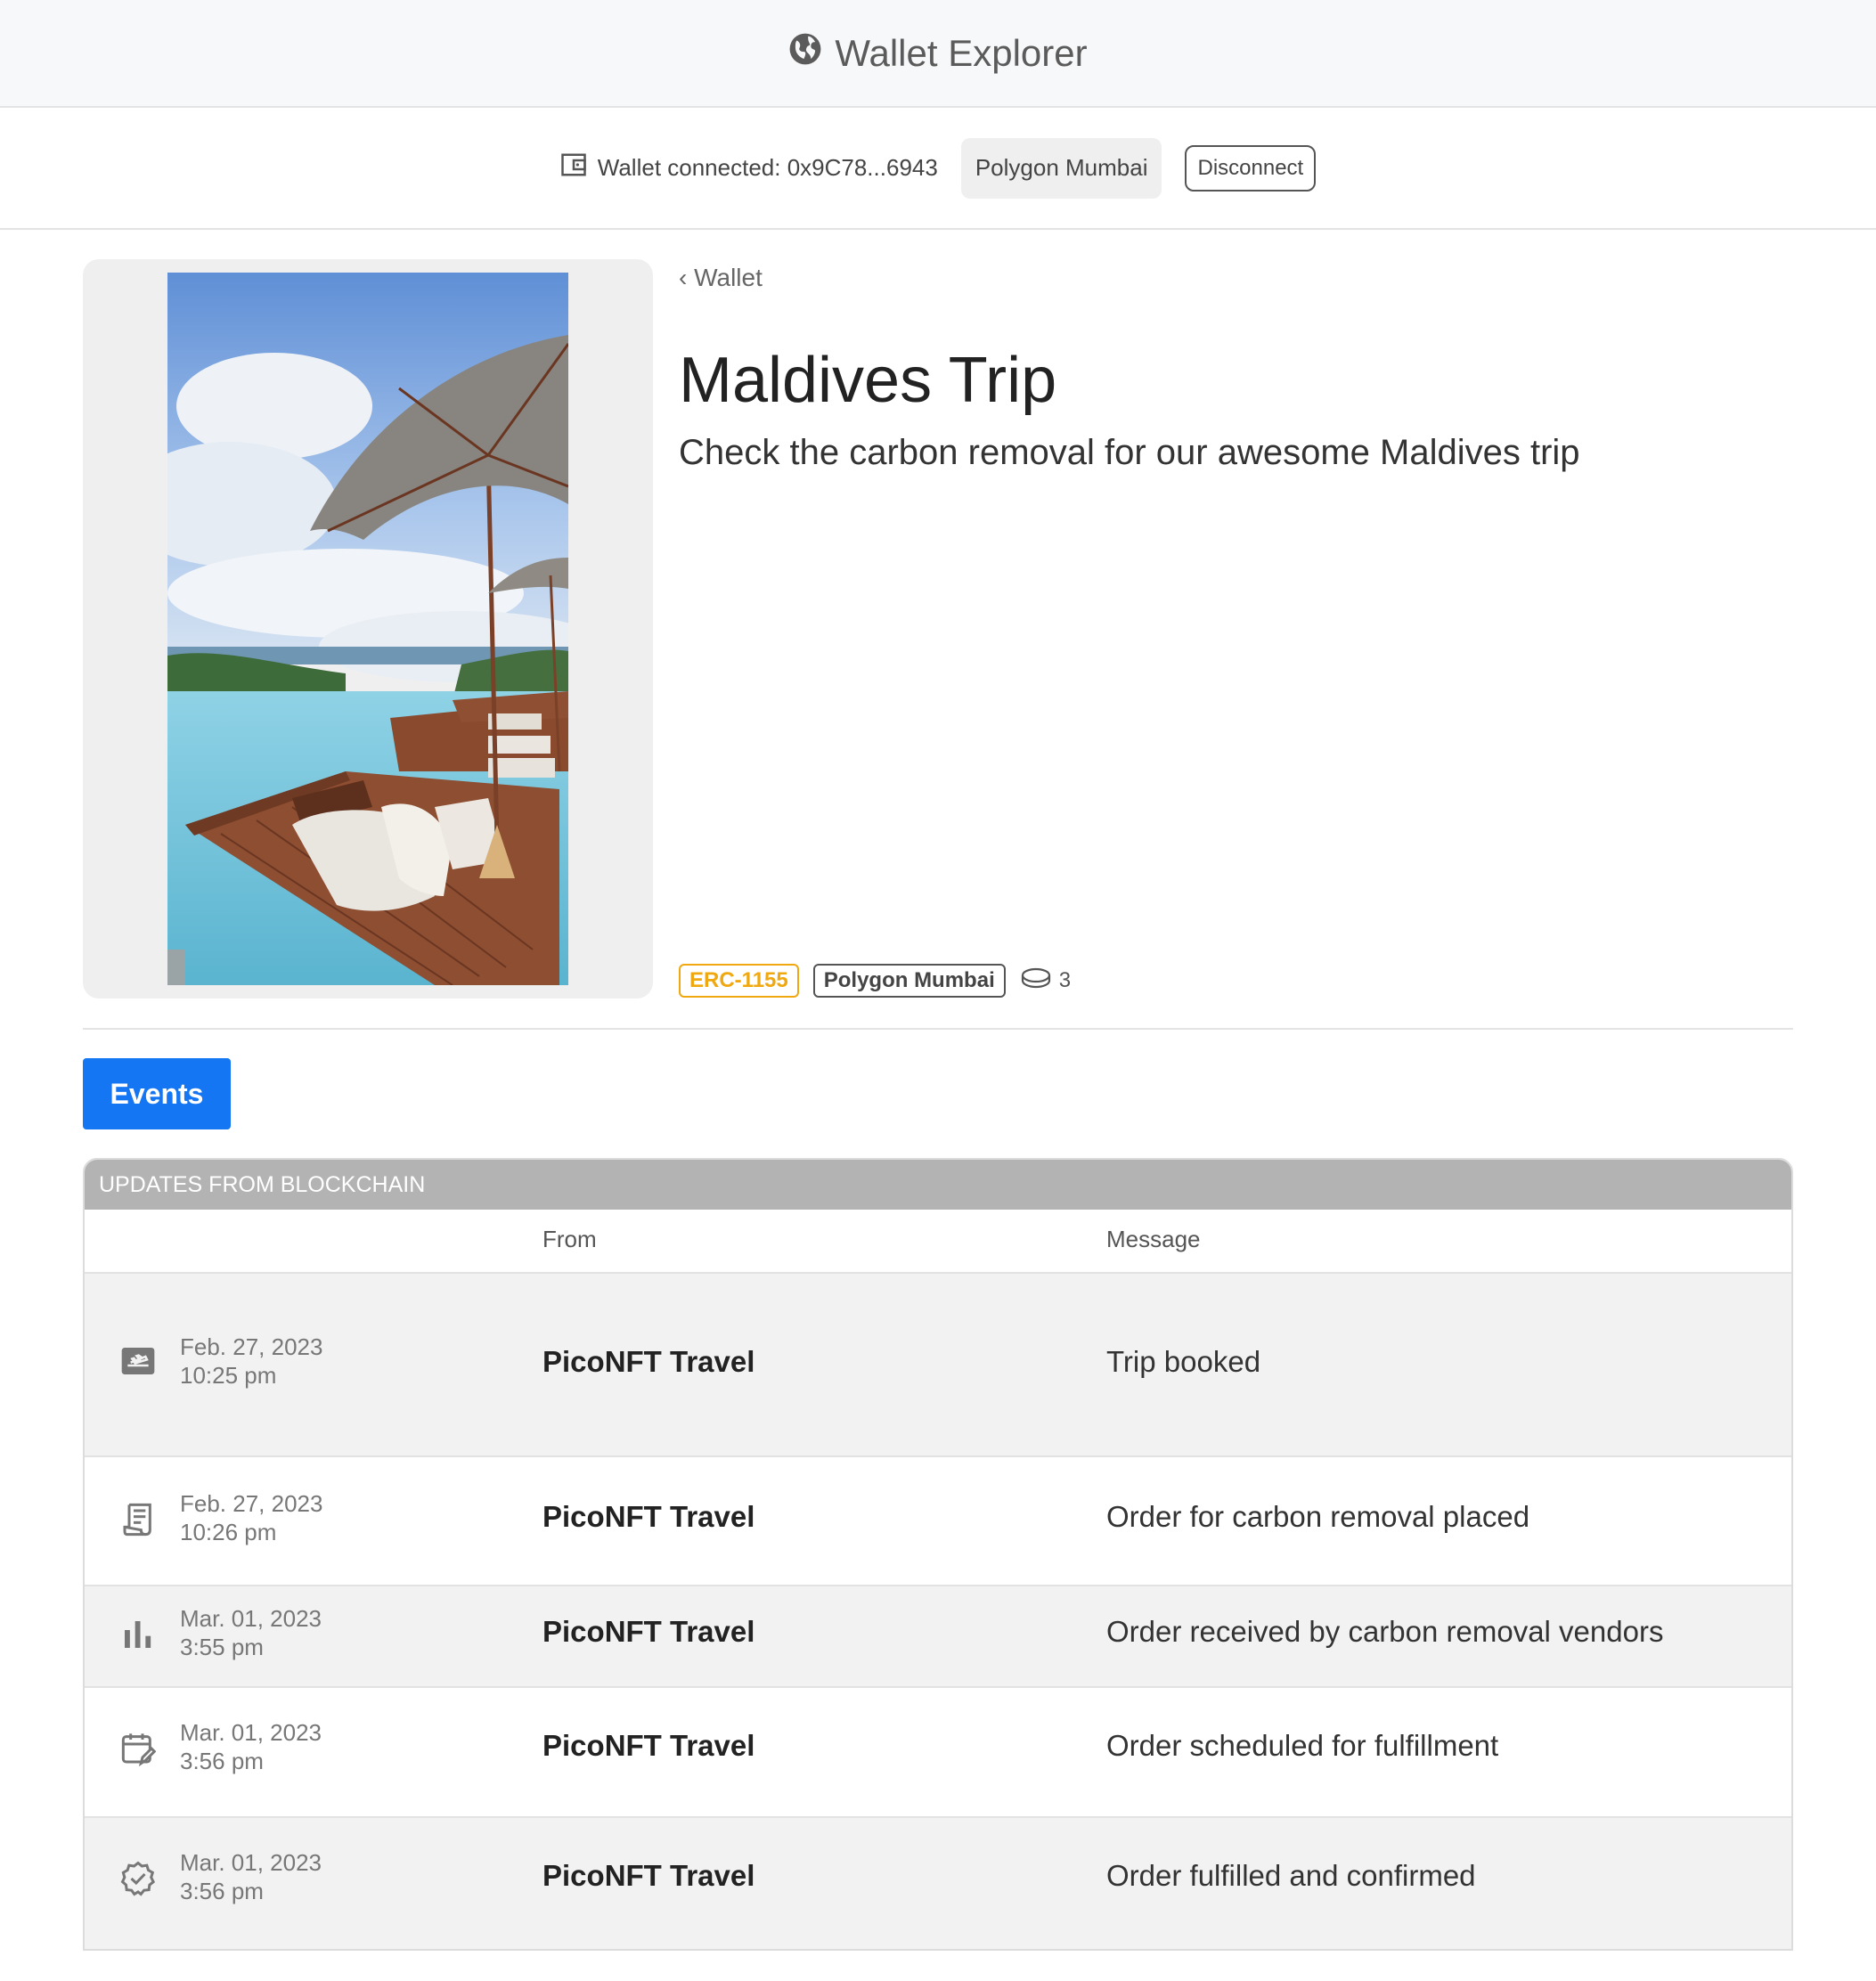  What do you see at coordinates (767, 167) in the screenshot?
I see `wallet-status-text: Wallet connected: 0x9C78...6943` at bounding box center [767, 167].